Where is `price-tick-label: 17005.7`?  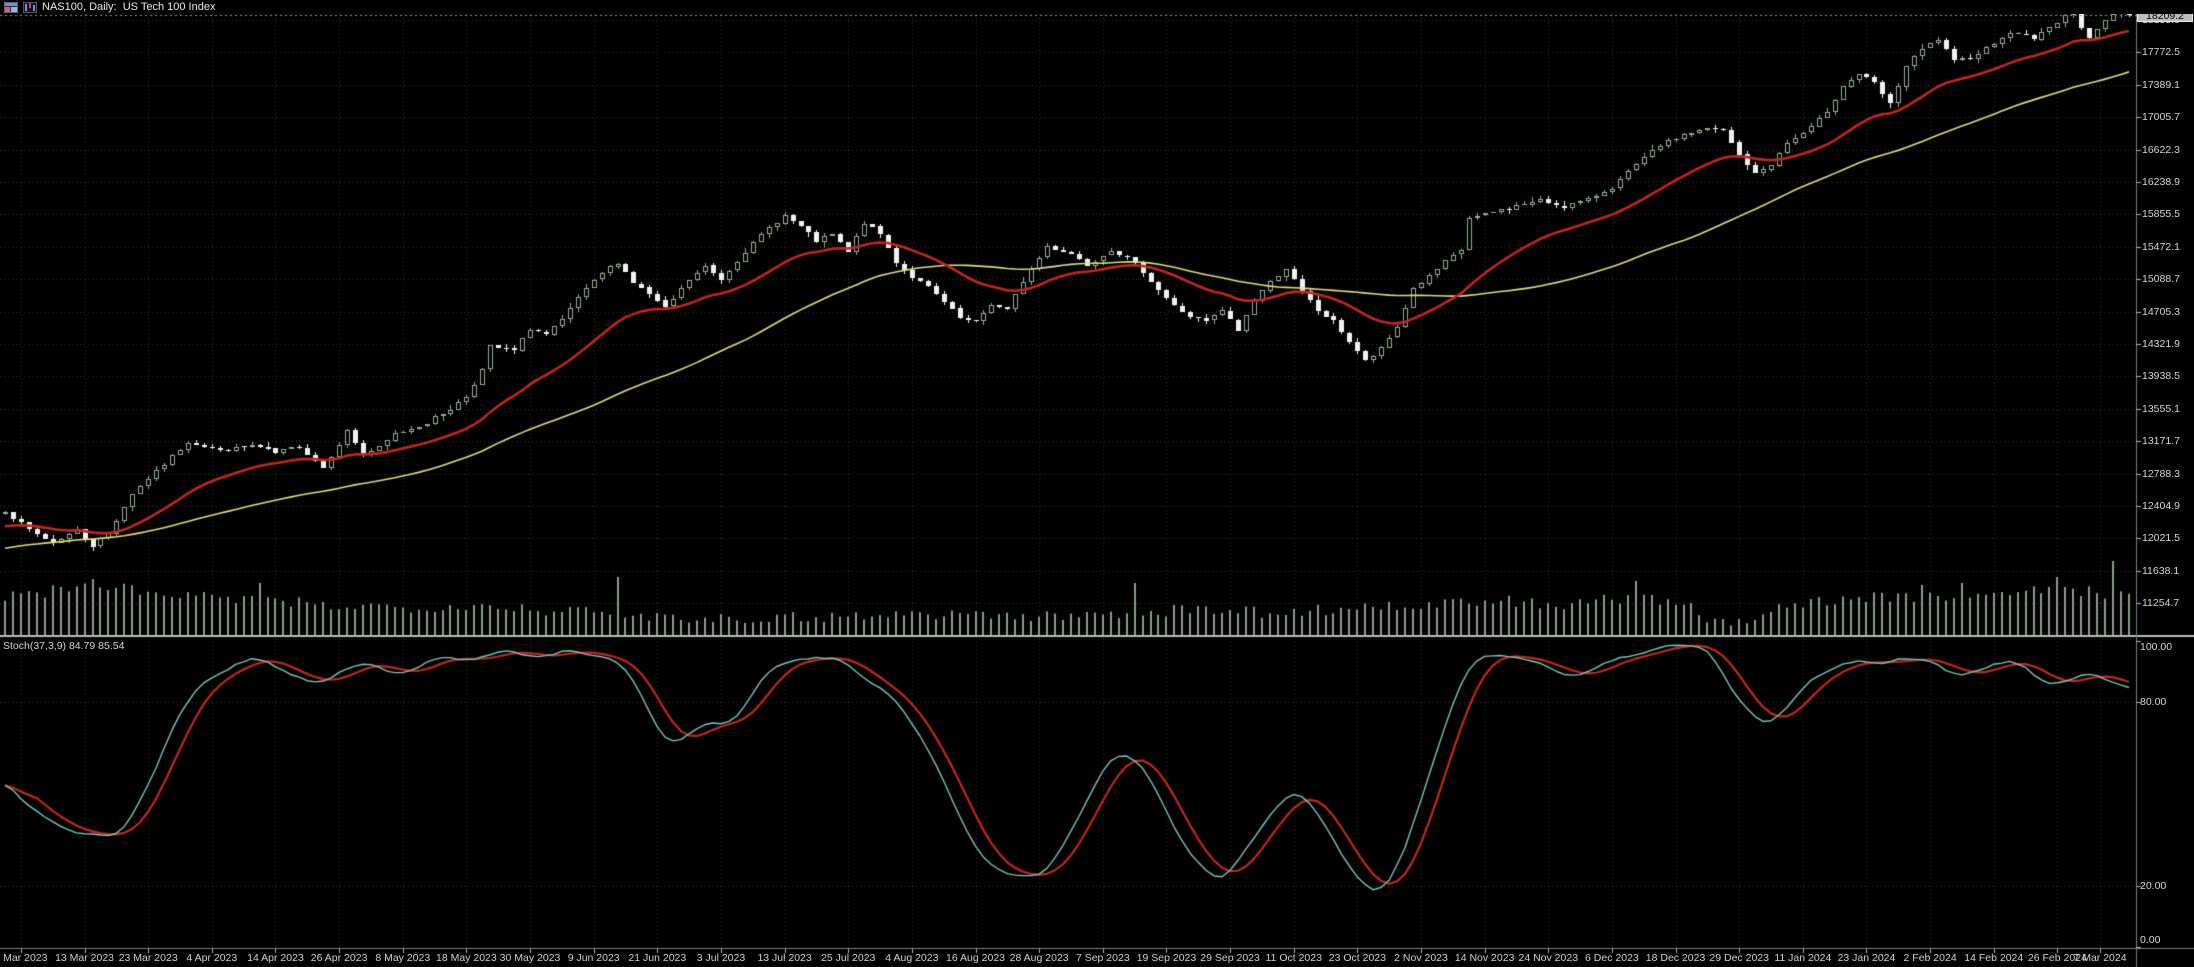
price-tick-label: 17005.7 is located at coordinates (2161, 117).